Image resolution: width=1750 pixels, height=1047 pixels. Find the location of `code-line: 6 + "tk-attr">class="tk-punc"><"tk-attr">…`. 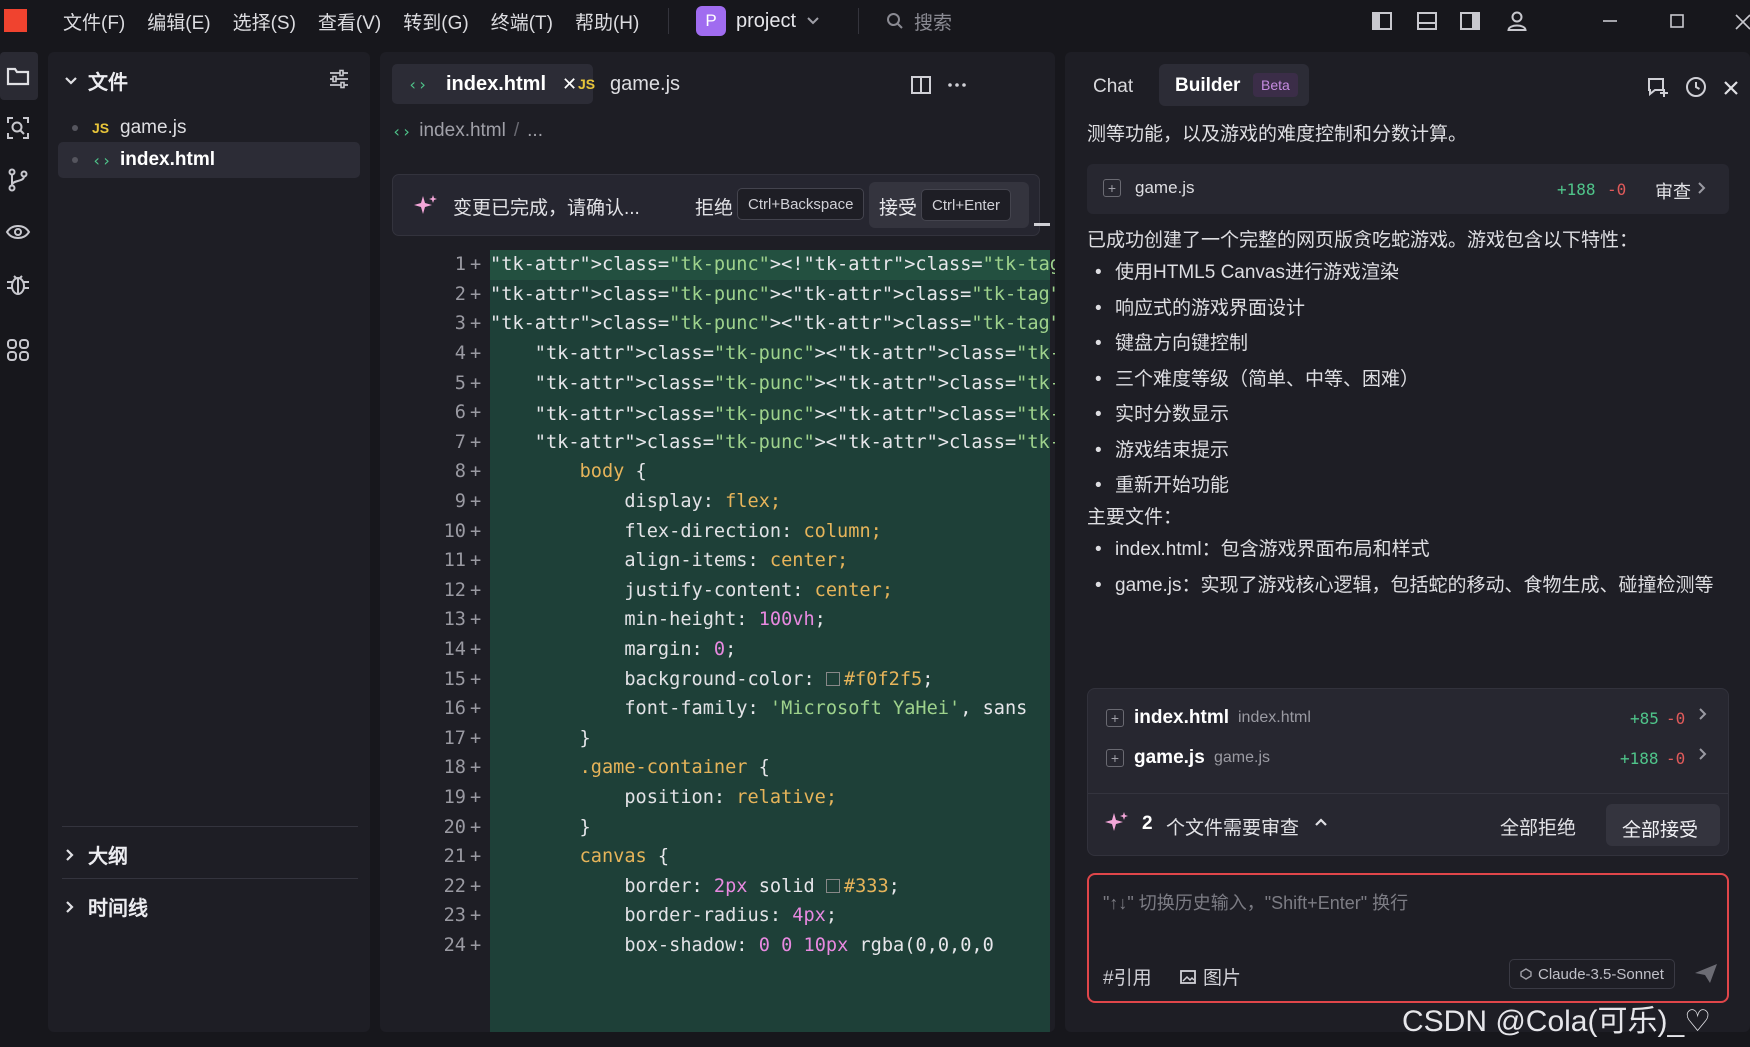

code-line: 6 + "tk-attr">class="tk-punc"><"tk-attr">… is located at coordinates (717, 413).